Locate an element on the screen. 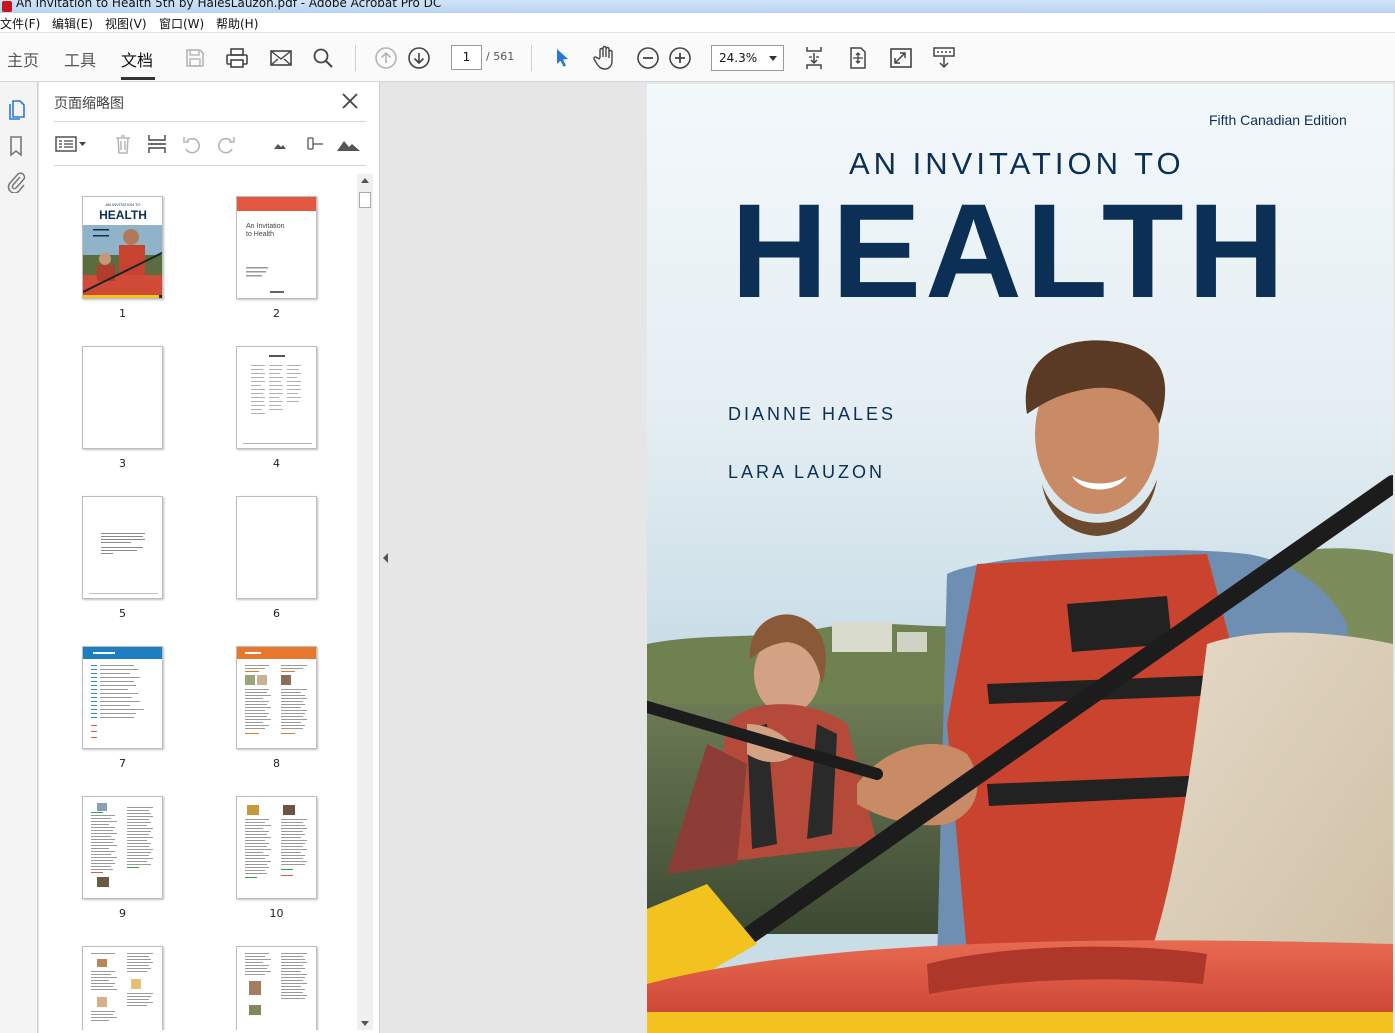  menu-bar: 文件(F) 编辑(E) 视图(V) 窗口(W) 帮助(H) is located at coordinates (697, 23).